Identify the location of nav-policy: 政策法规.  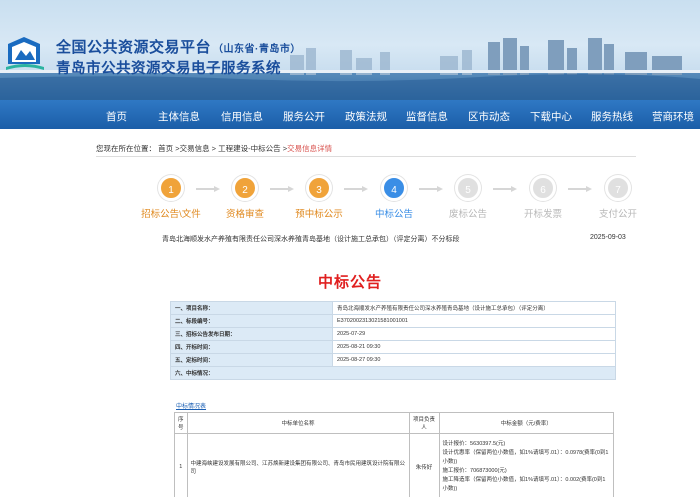
(366, 116).